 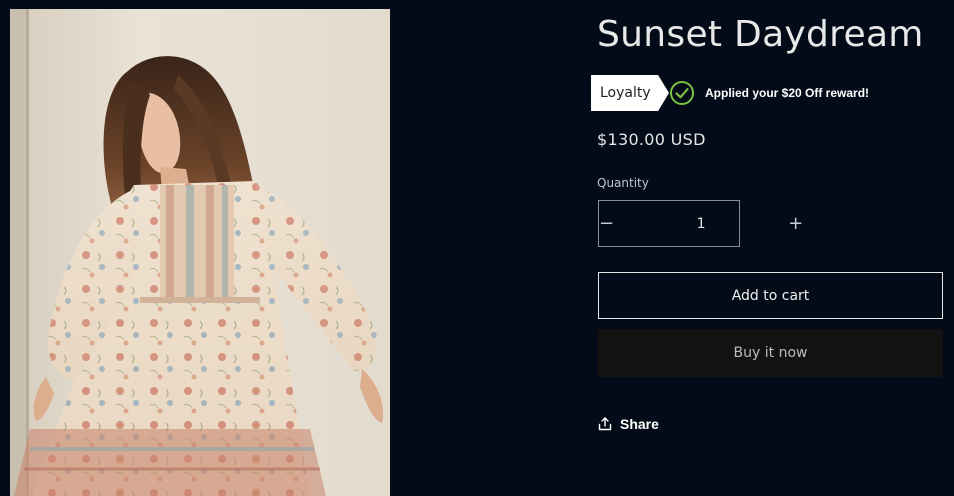 I want to click on loyalty-banner: Loyalty Applied your $20 Off reward!, so click(x=730, y=93).